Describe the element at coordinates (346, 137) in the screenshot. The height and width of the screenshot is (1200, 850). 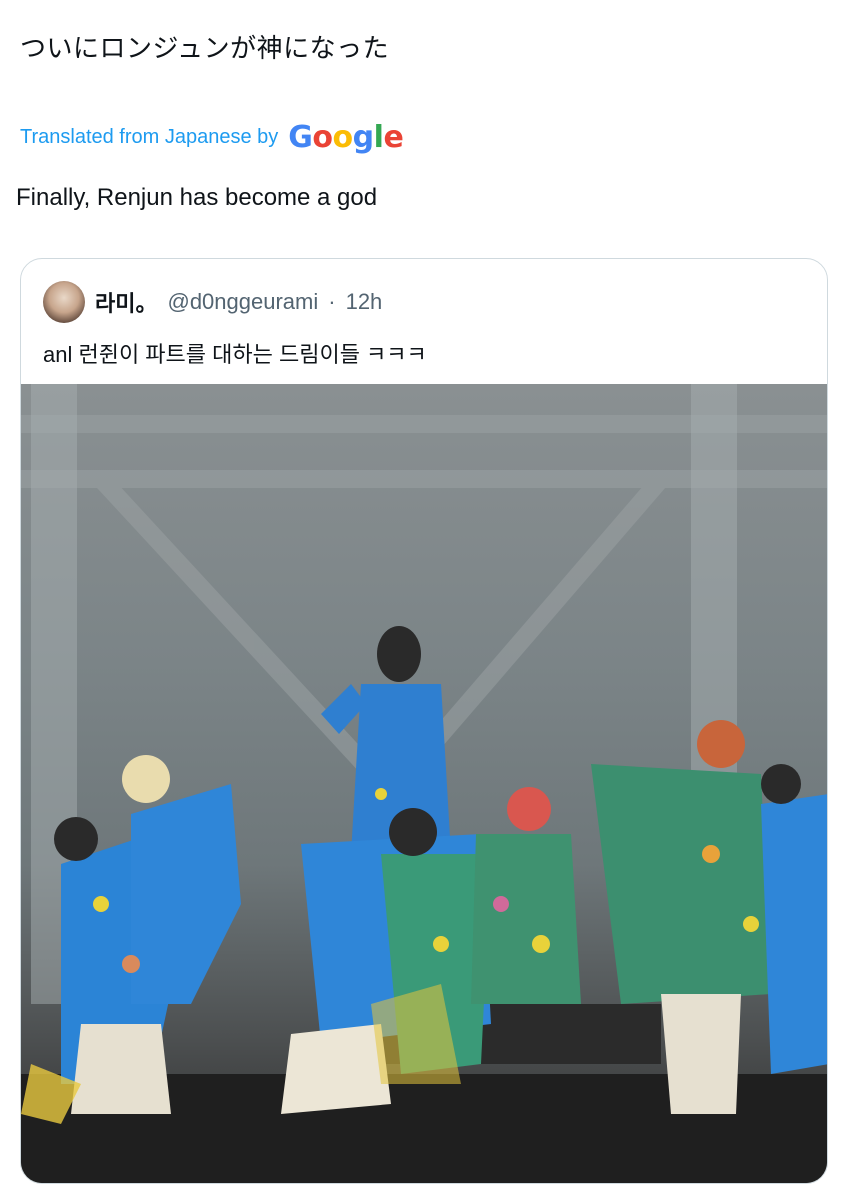
I see `google-logo: Google` at that location.